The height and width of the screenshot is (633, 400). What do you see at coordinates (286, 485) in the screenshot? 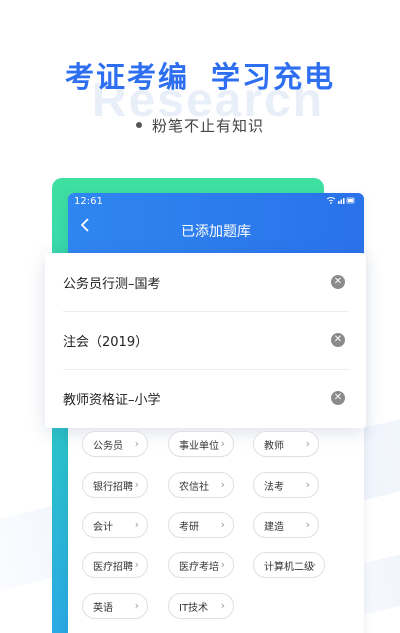
I see `category-chip-fakao: 法考 ›` at bounding box center [286, 485].